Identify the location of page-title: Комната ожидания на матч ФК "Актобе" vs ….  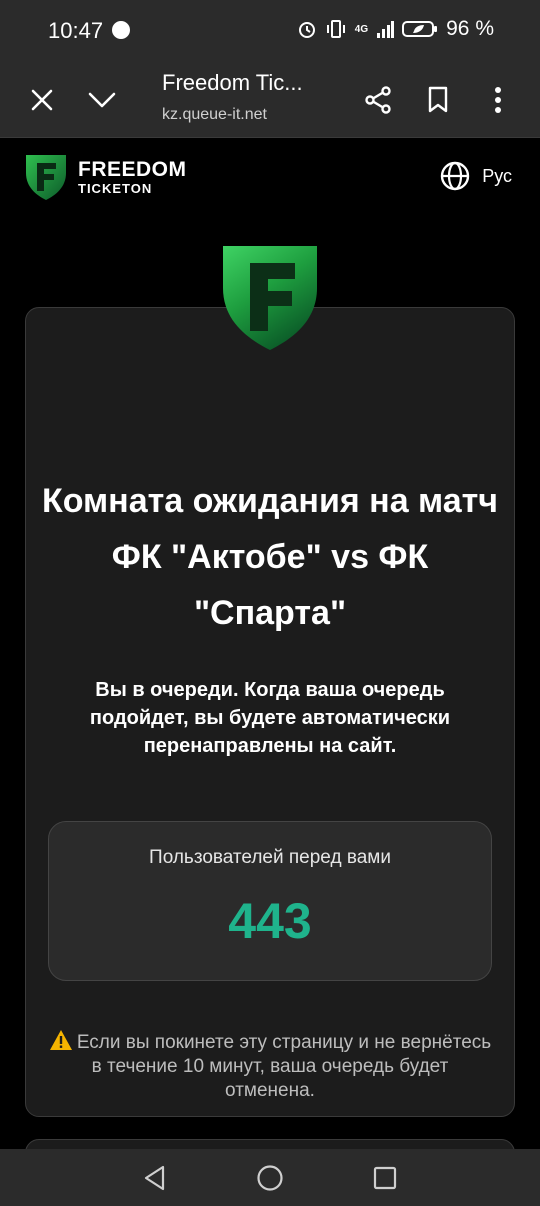
(270, 557).